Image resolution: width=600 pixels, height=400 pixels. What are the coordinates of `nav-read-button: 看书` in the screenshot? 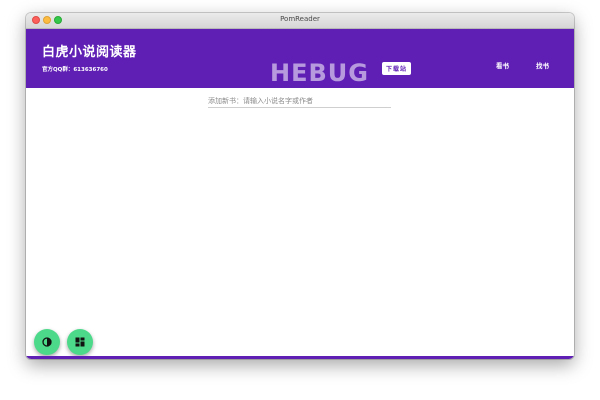 It's located at (502, 65).